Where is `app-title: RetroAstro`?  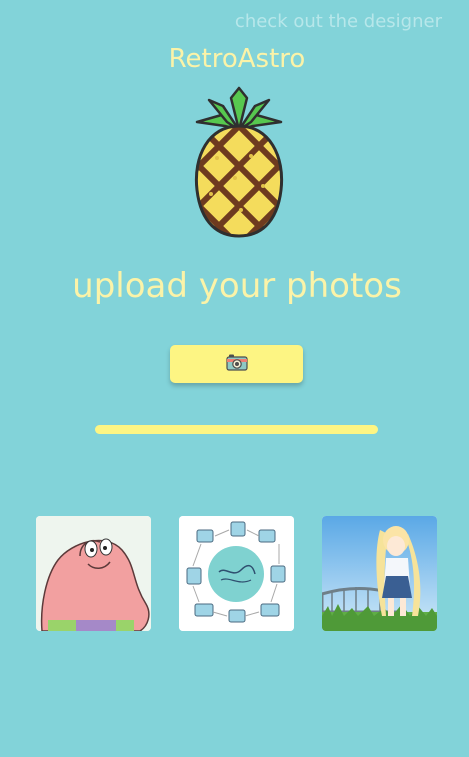
app-title: RetroAstro is located at coordinates (237, 59).